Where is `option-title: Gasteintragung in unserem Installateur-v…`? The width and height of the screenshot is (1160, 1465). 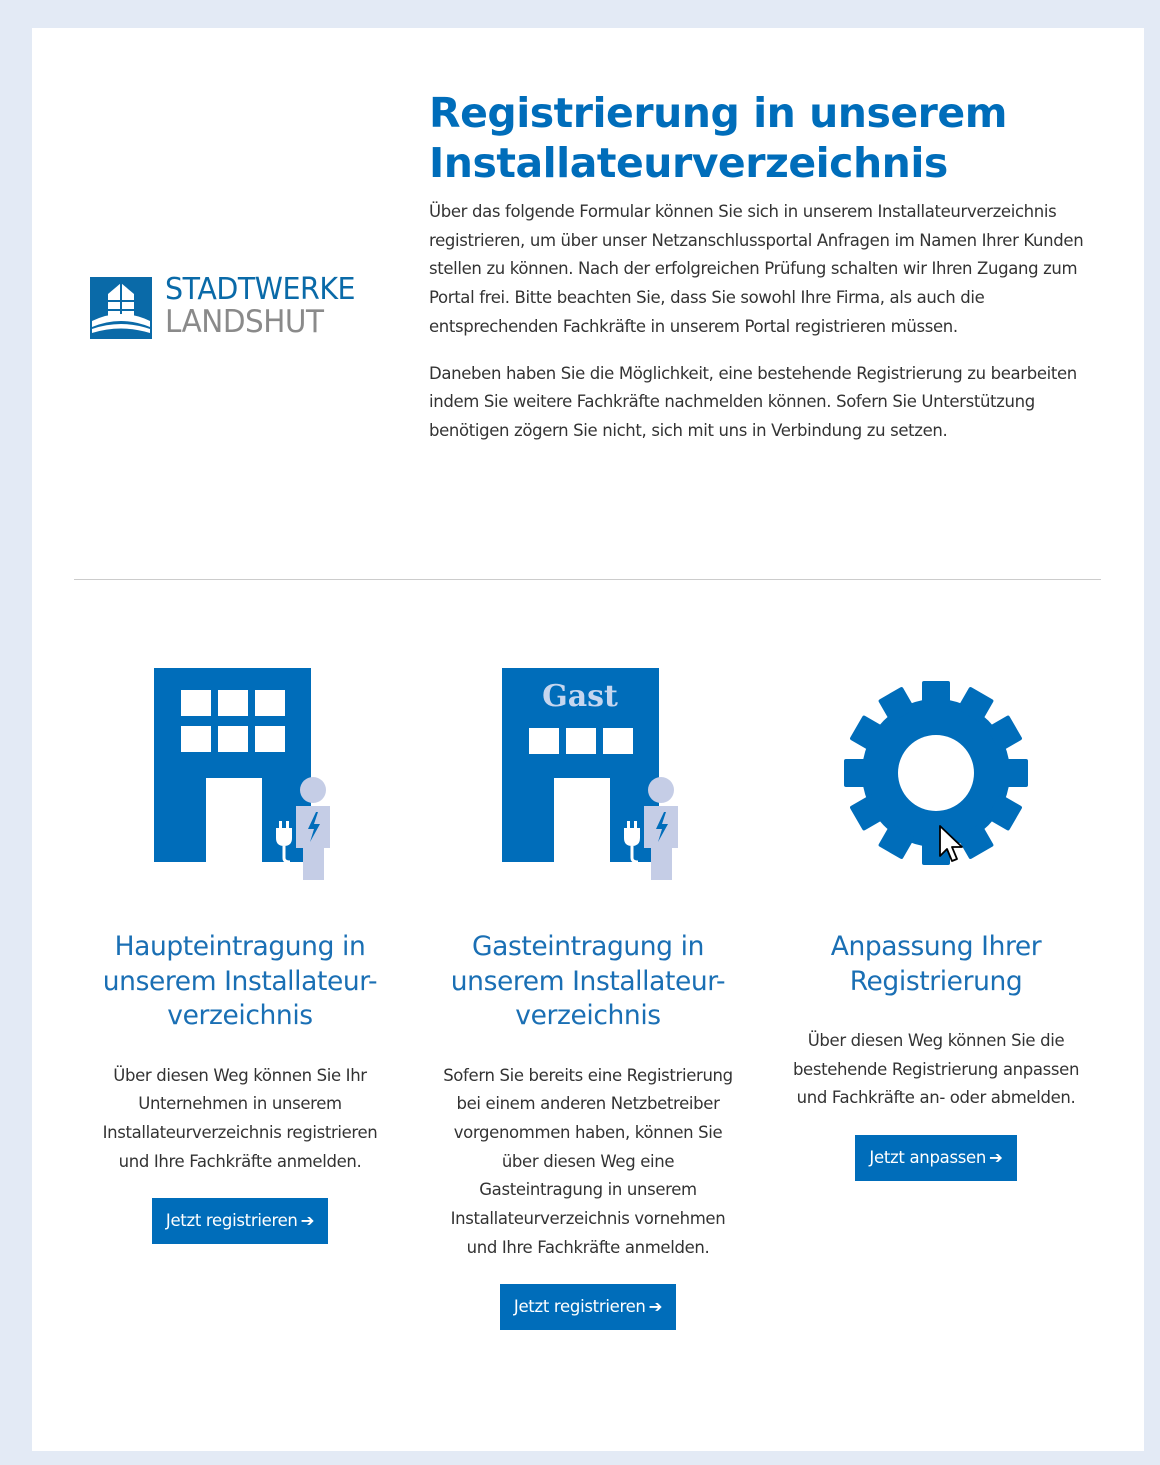 option-title: Gasteintragung in unserem Installateur-v… is located at coordinates (588, 981).